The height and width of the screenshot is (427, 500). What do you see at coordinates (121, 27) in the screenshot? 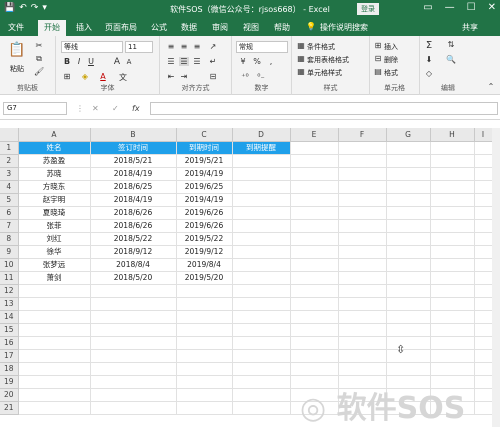
I see `tab-page-layout: 页面布局` at bounding box center [121, 27].